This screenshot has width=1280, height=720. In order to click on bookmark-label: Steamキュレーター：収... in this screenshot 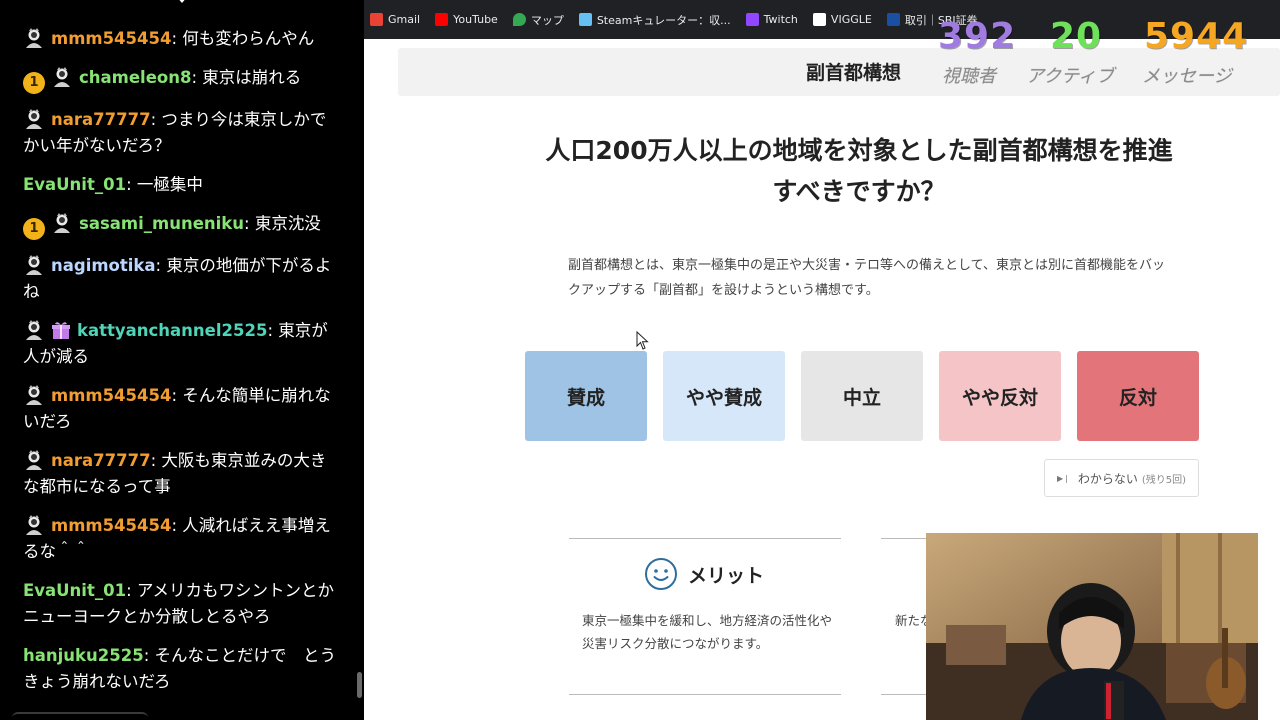, I will do `click(663, 20)`.